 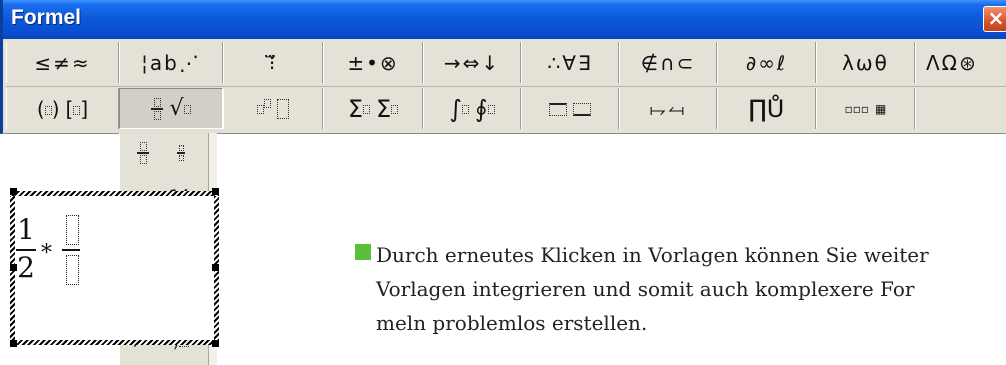 I want to click on brackets-template-icon: [], so click(x=77, y=108).